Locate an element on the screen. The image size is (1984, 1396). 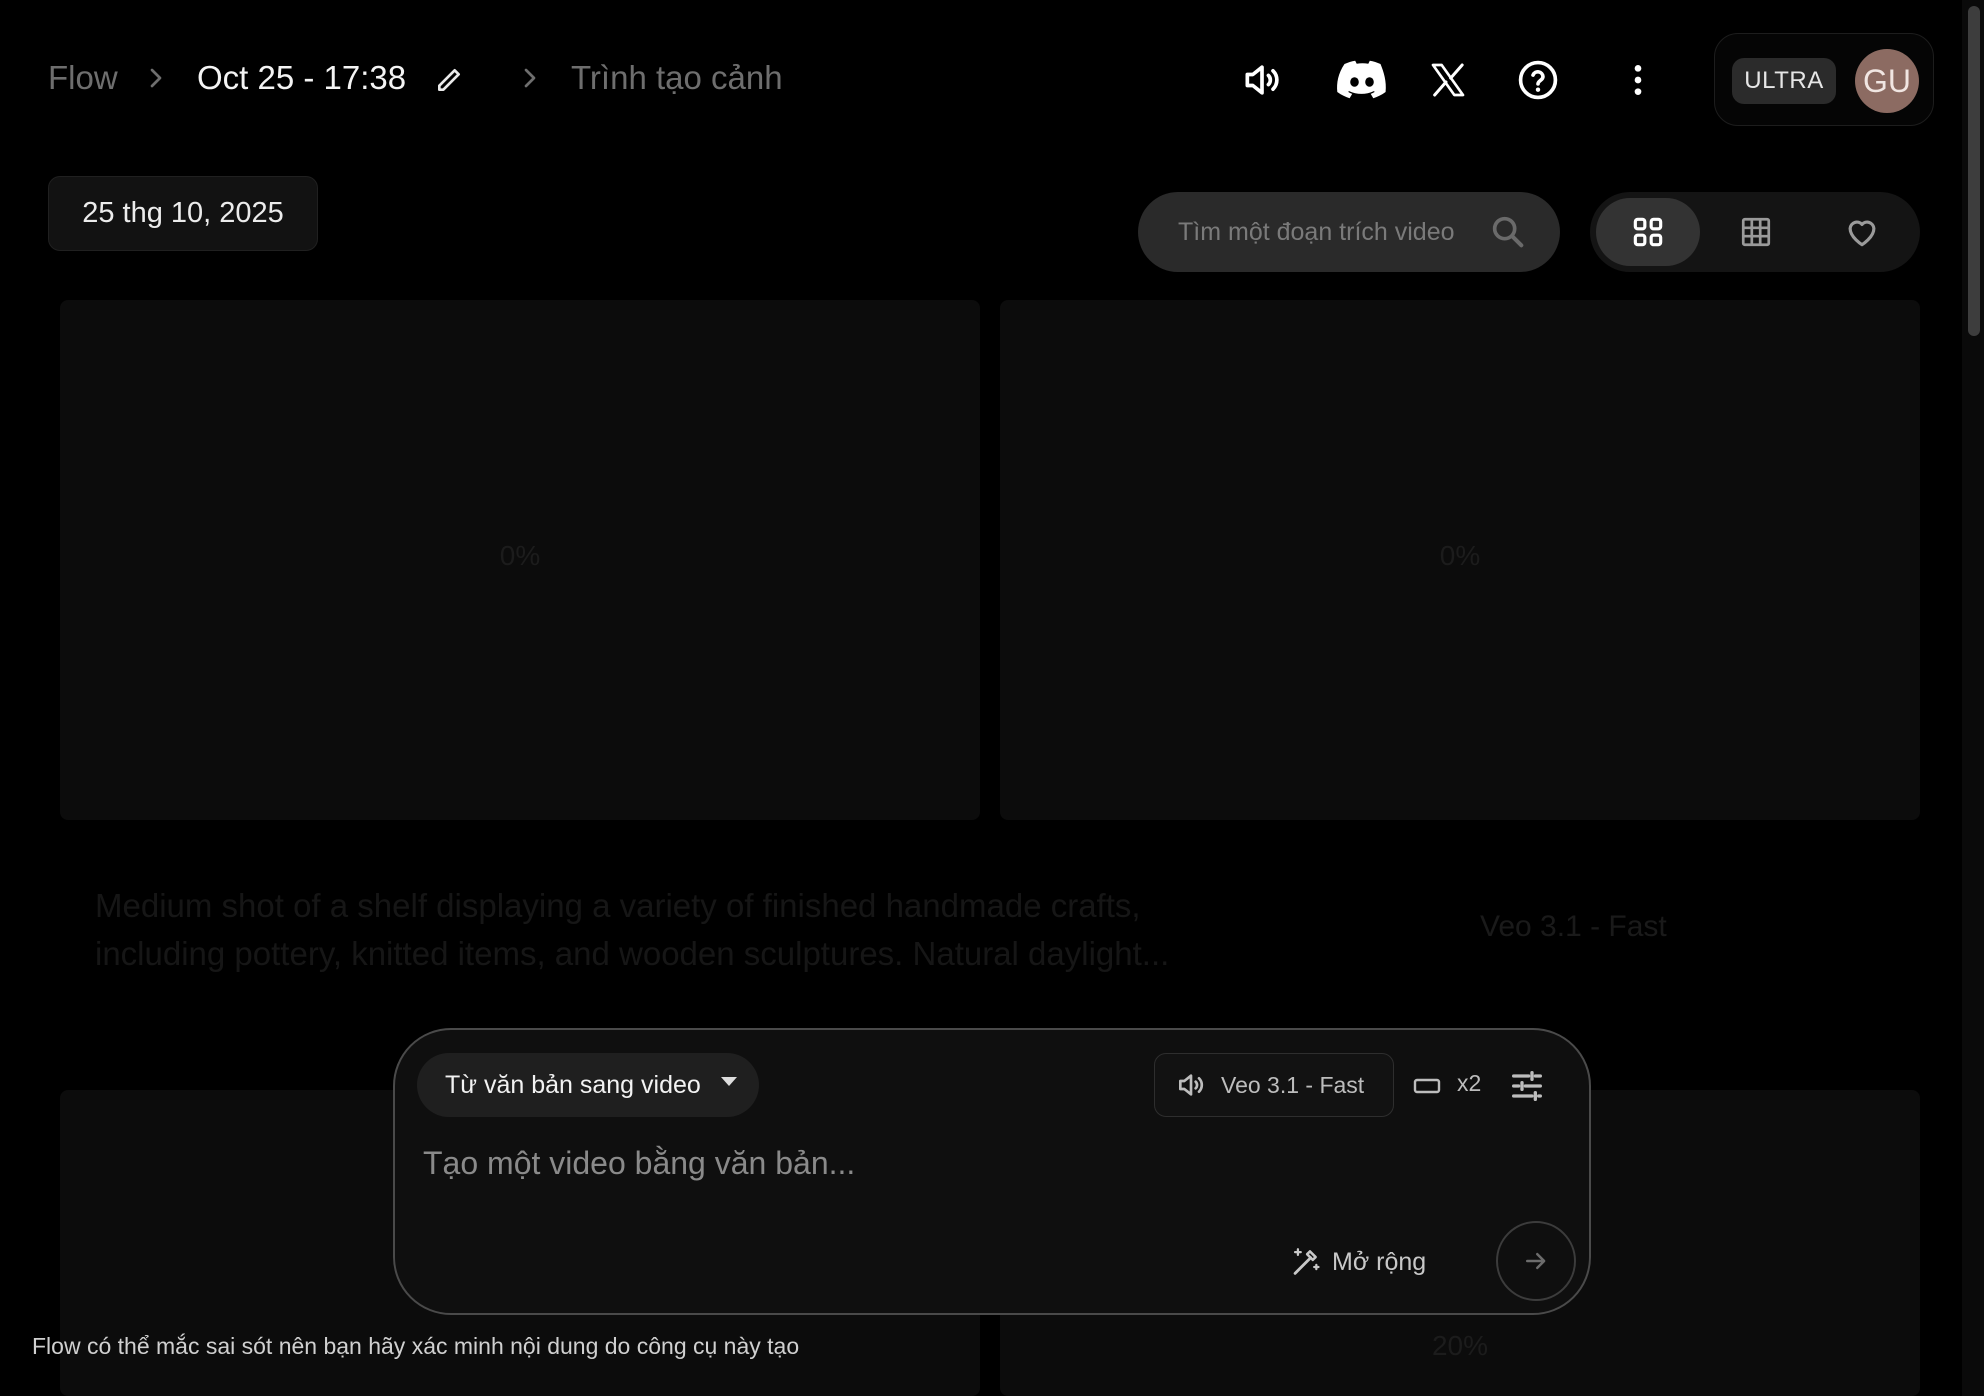
model-label: Veo 3.1 - Fast is located at coordinates (1293, 1084).